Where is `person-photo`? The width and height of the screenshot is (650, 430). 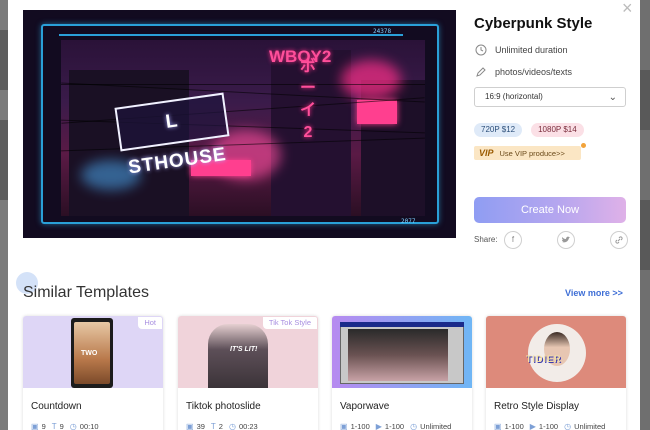 person-photo is located at coordinates (238, 356).